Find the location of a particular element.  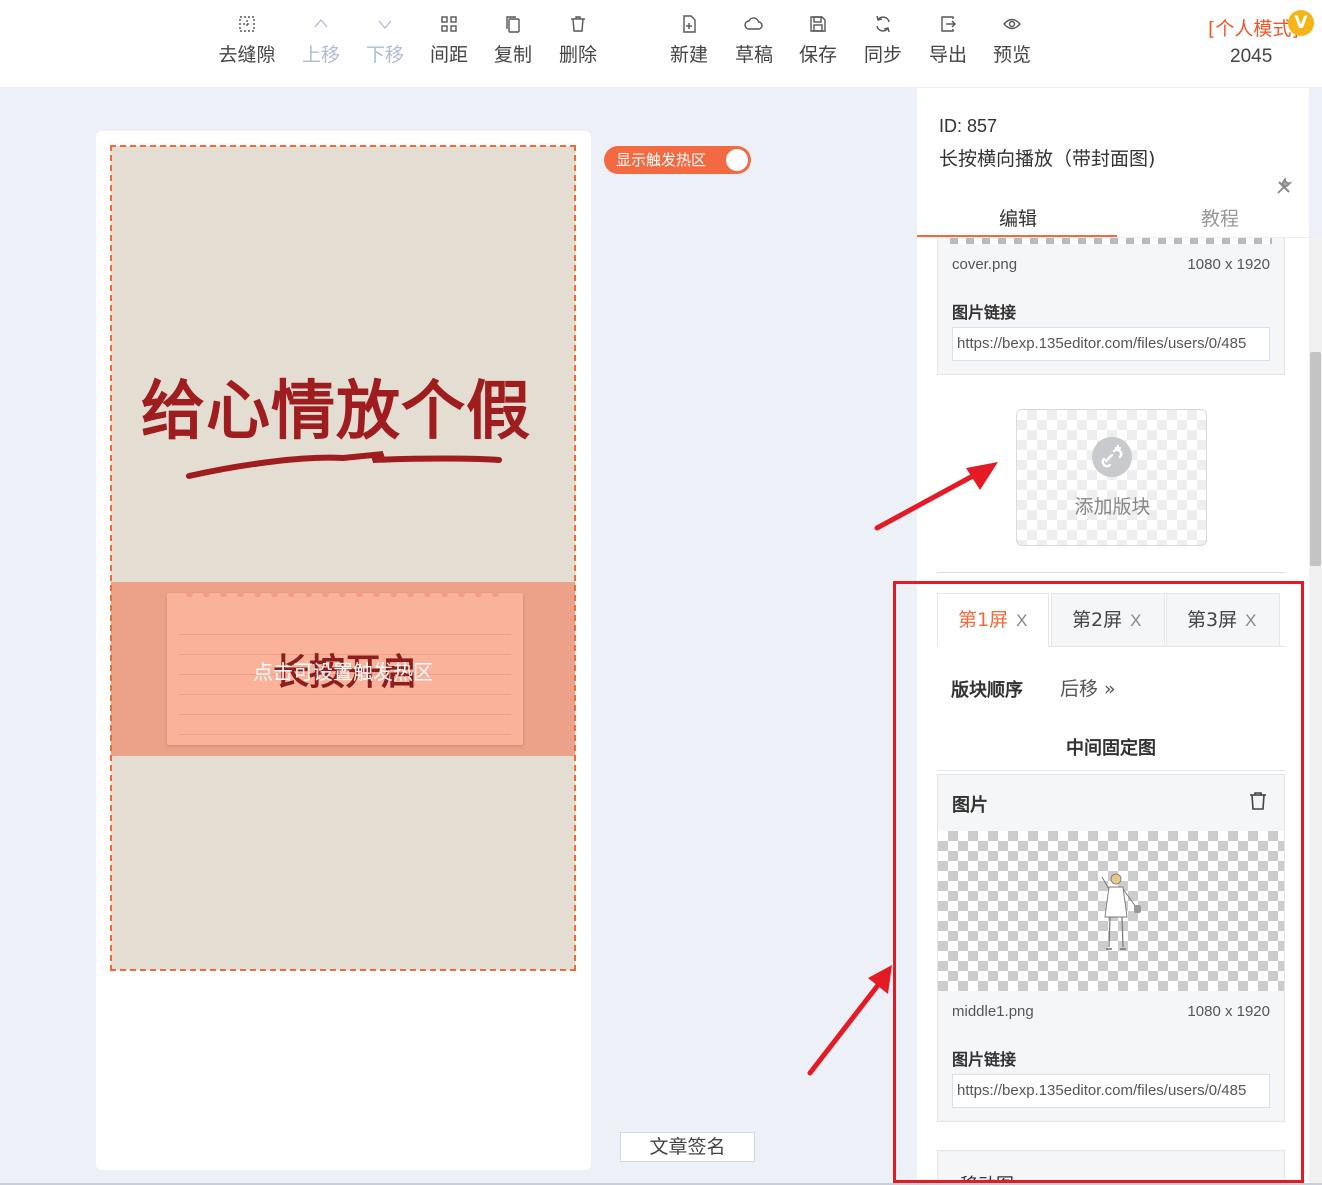

remove-gap-button: 去缝隙 is located at coordinates (247, 40).